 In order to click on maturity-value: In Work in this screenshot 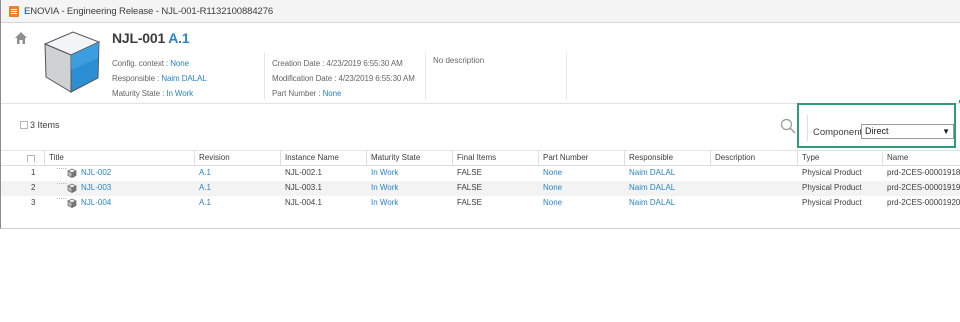, I will do `click(179, 93)`.